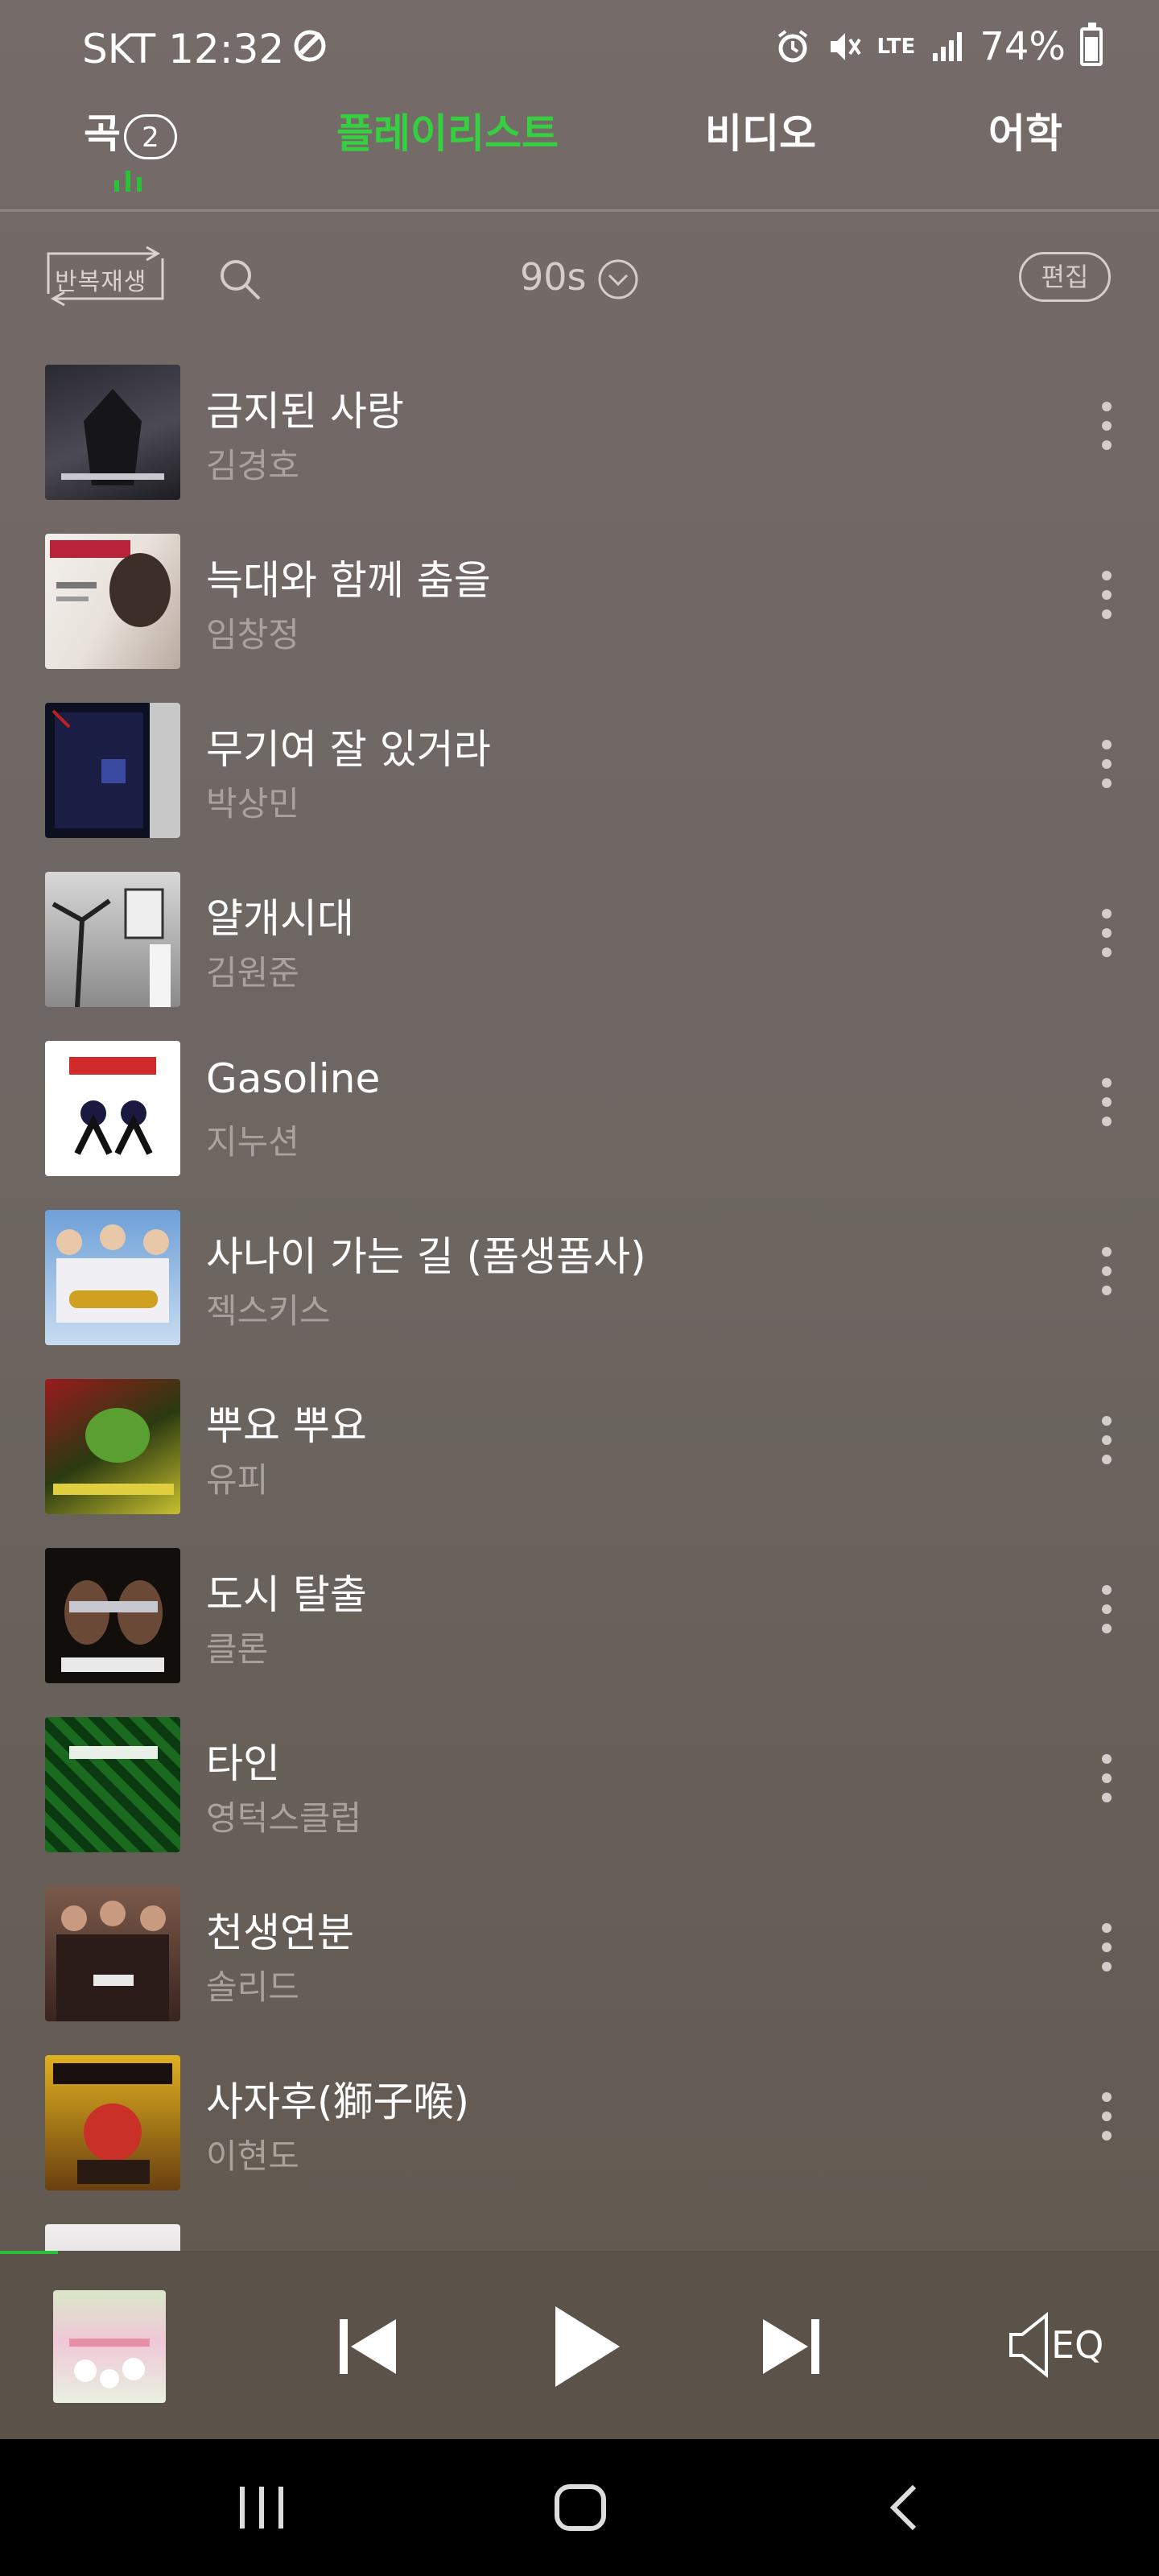 The height and width of the screenshot is (2576, 1159). Describe the element at coordinates (905, 2507) in the screenshot. I see `back-icon` at that location.